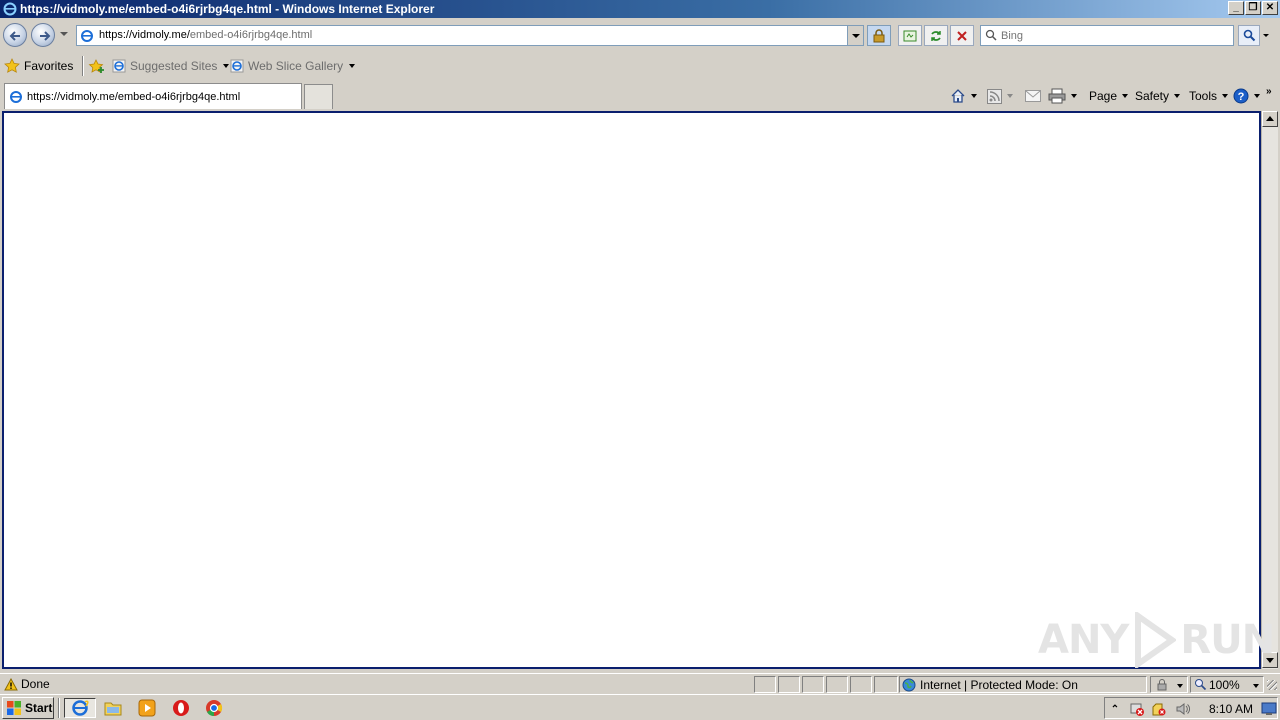 The height and width of the screenshot is (720, 1280). I want to click on printer-icon, so click(1057, 96).